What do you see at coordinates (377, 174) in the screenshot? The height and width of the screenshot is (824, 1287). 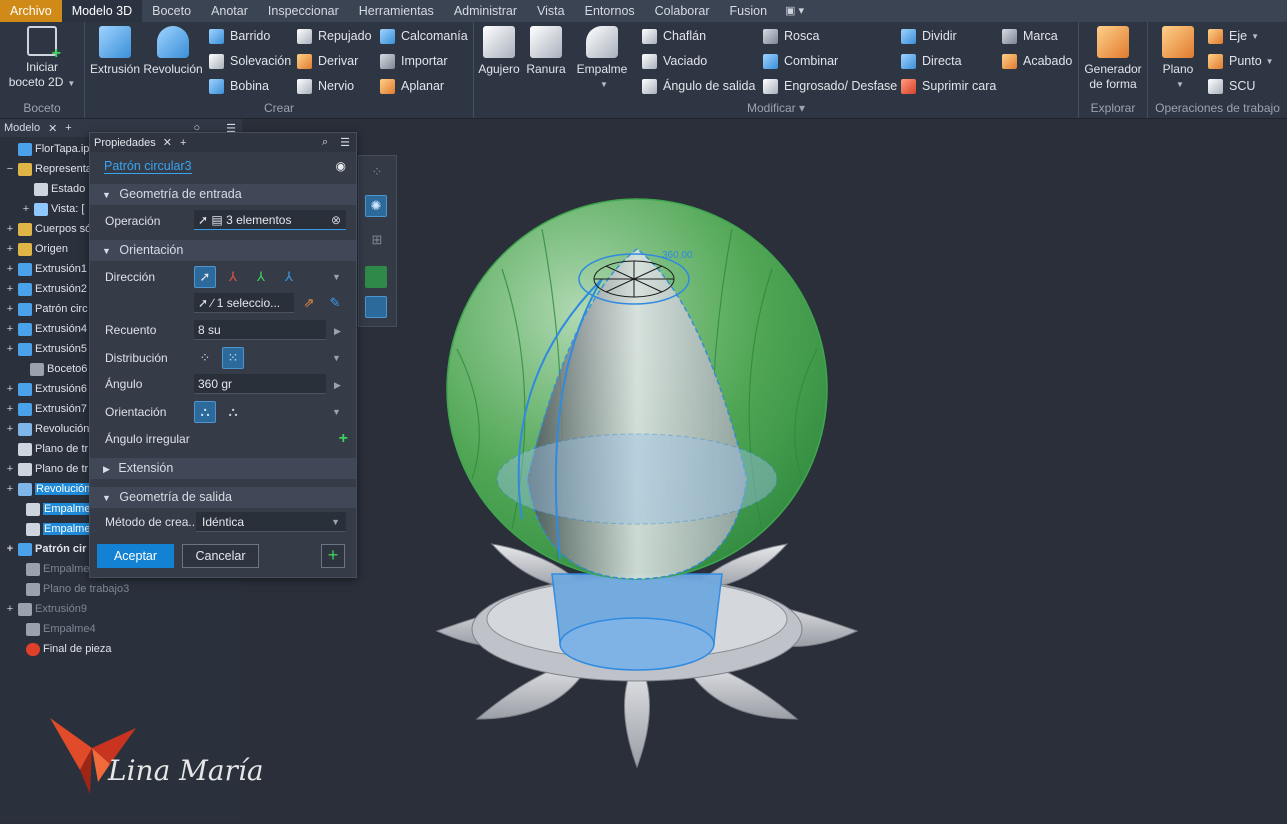 I see `rectangular-pattern-icon: ⁘` at bounding box center [377, 174].